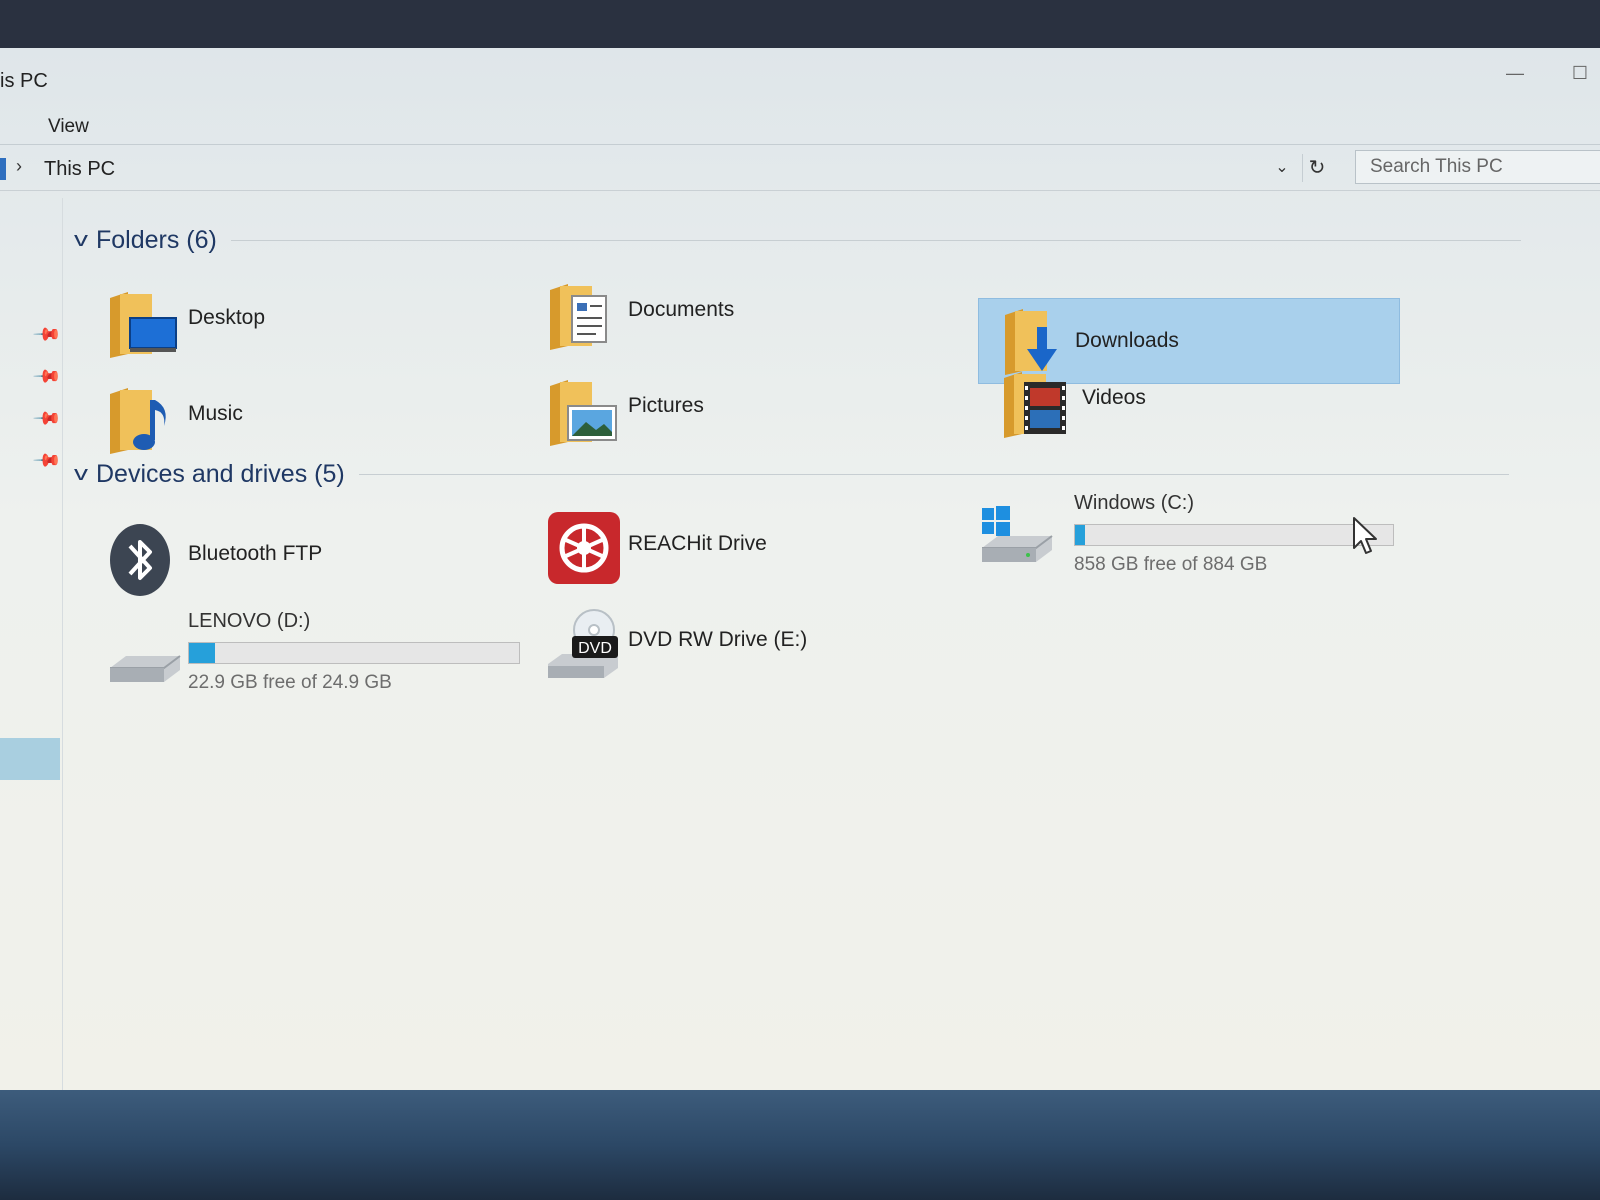 This screenshot has height=1200, width=1600. Describe the element at coordinates (1365, 535) in the screenshot. I see `mouse-cursor-icon` at that location.